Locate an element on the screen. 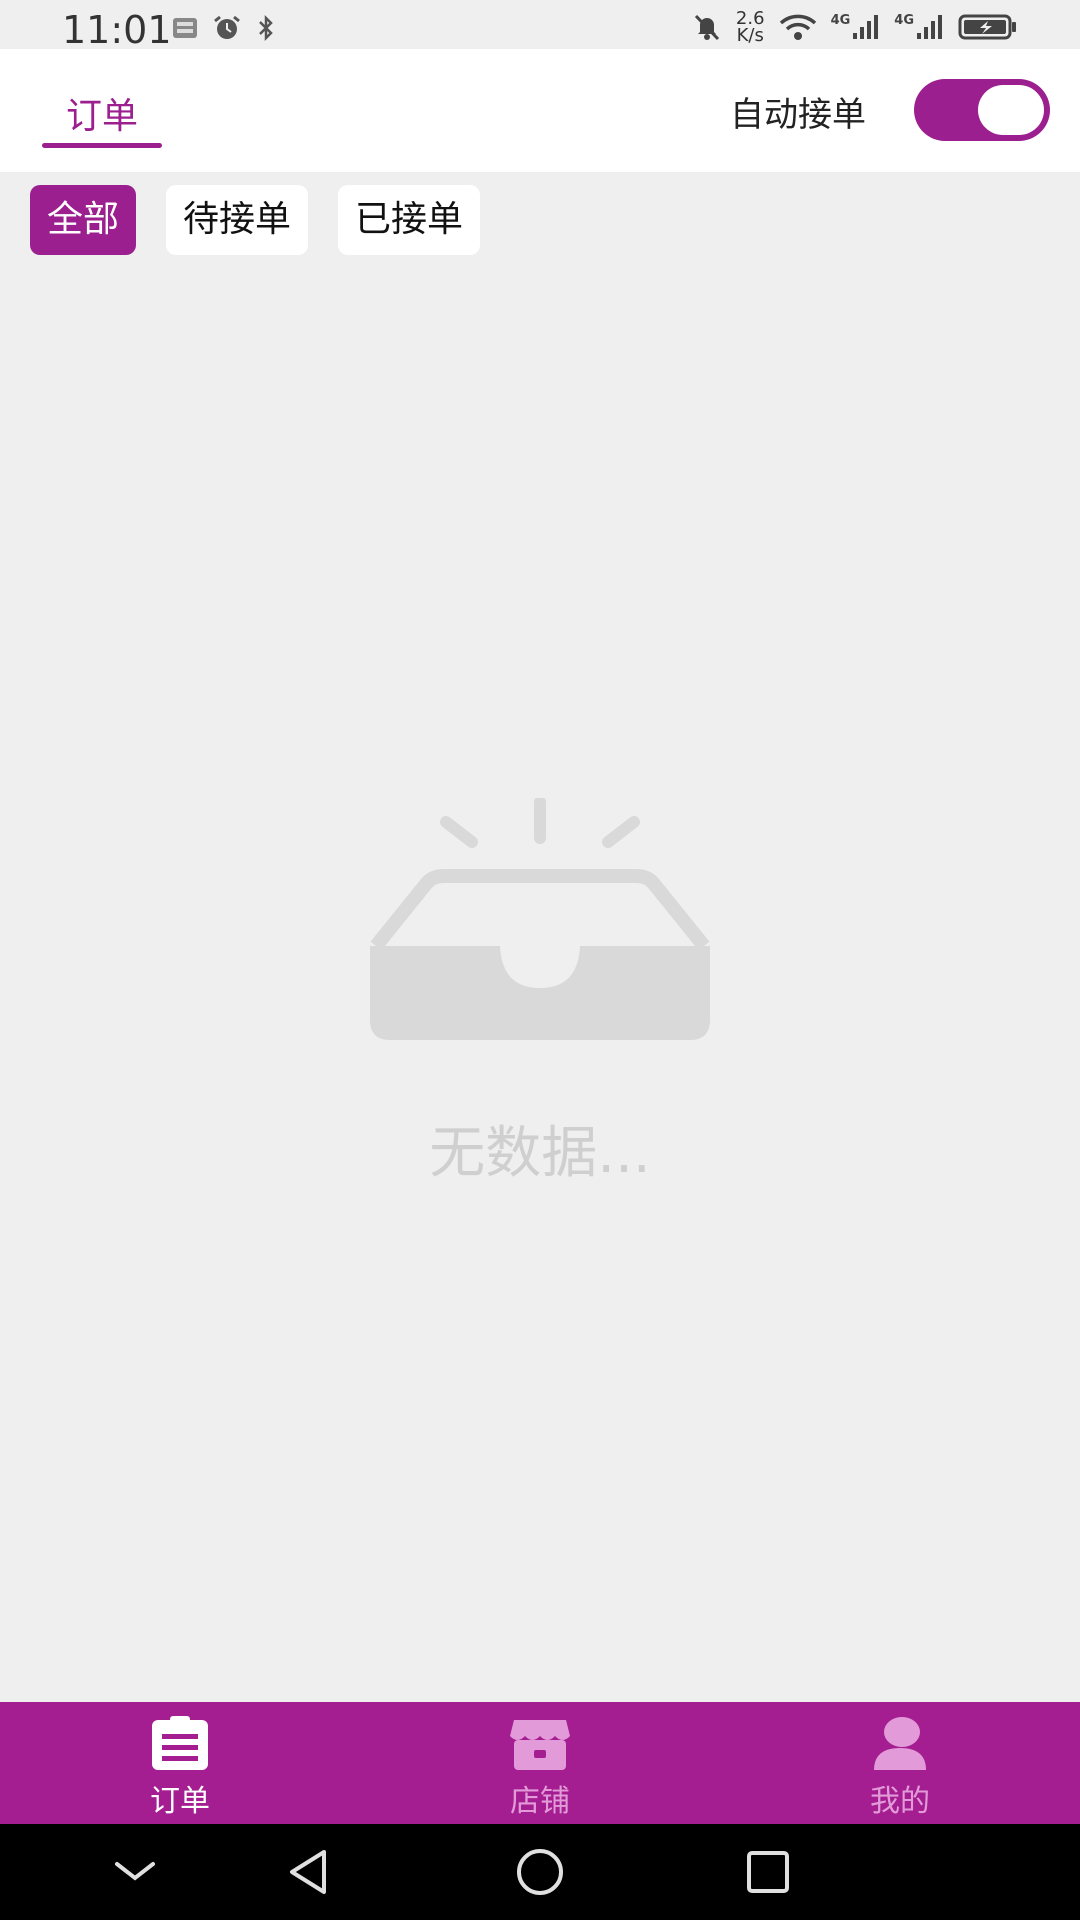  filter-all: 全部 is located at coordinates (83, 220).